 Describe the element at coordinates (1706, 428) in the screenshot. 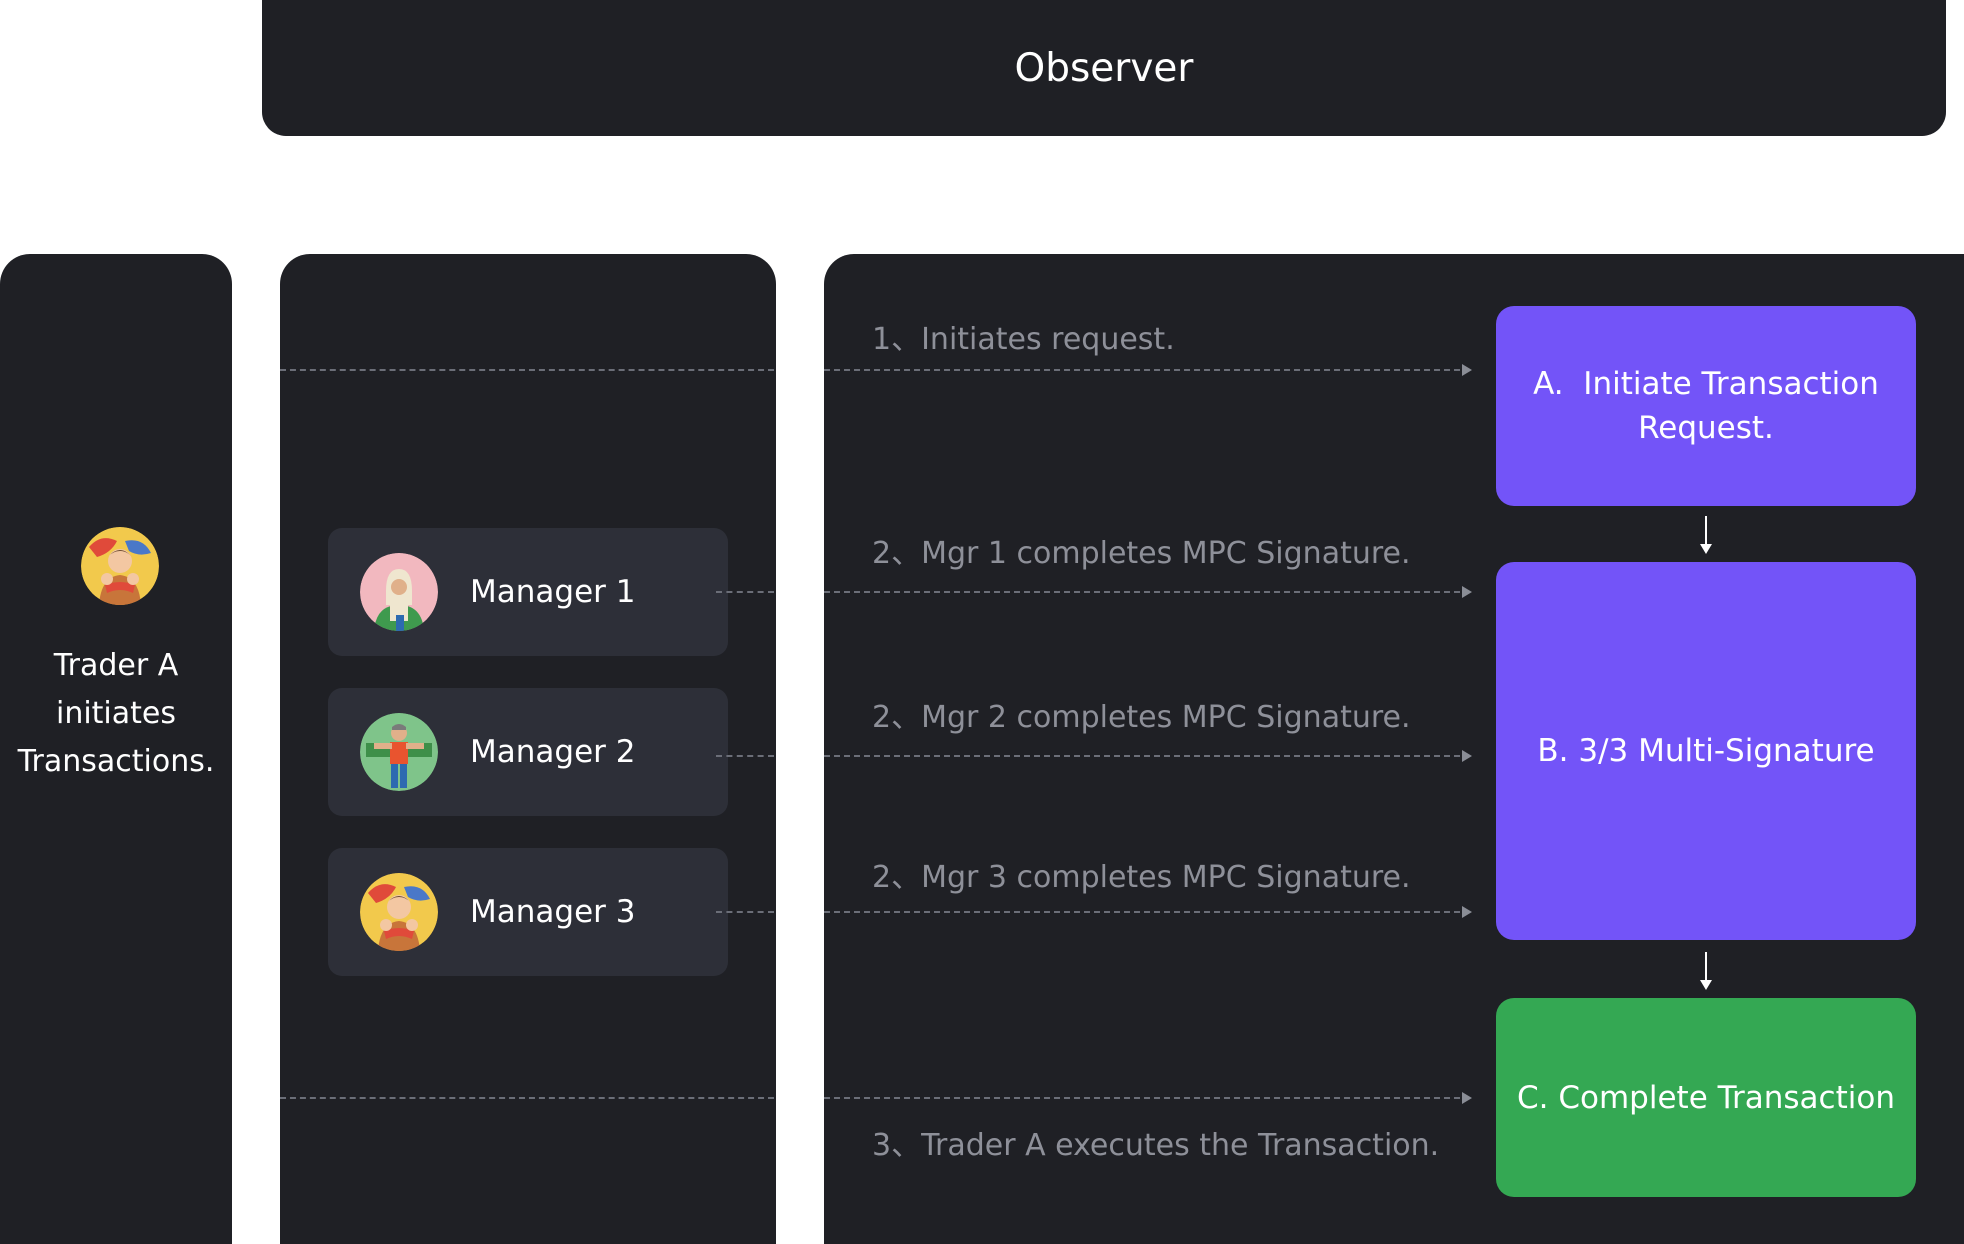

I see `box-a-line2: Request.` at that location.